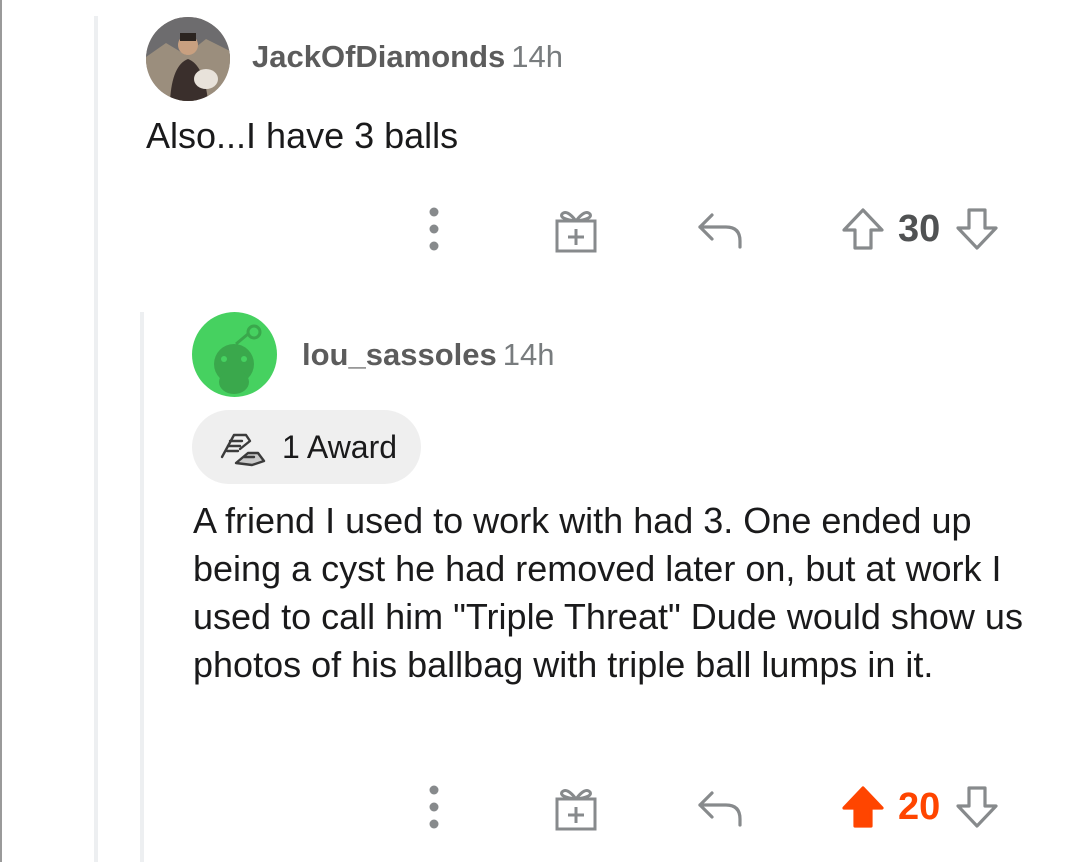  I want to click on comment-body: Also...I have 3 balls, so click(302, 135).